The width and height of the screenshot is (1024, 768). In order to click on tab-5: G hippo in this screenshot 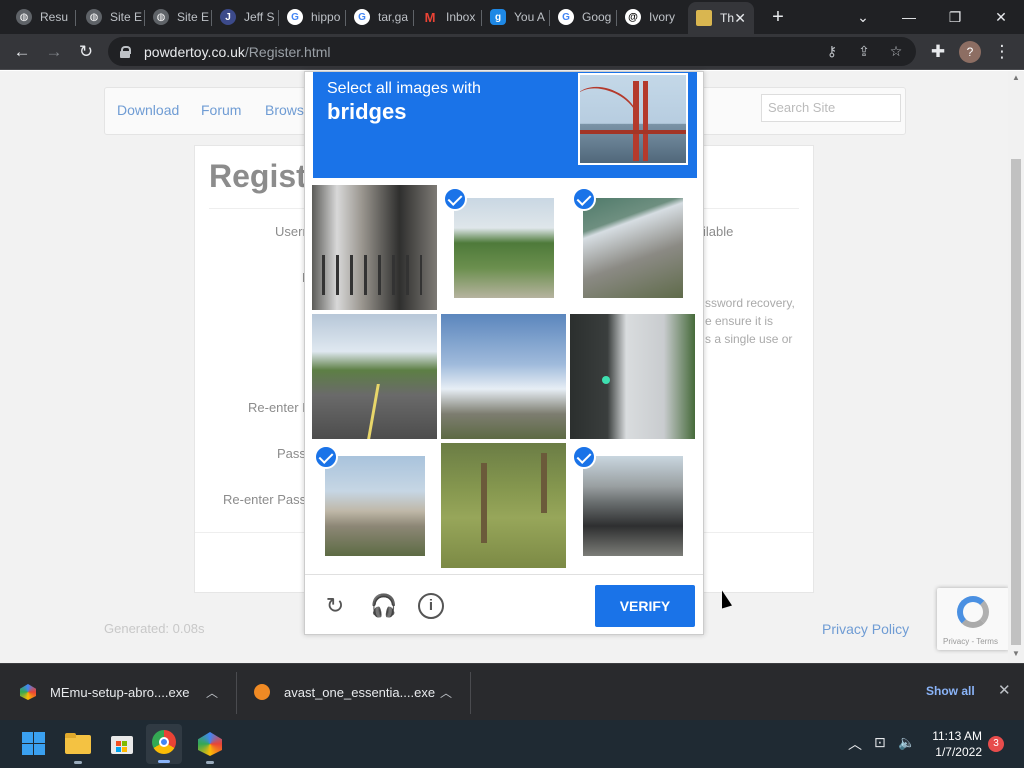, I will do `click(312, 17)`.